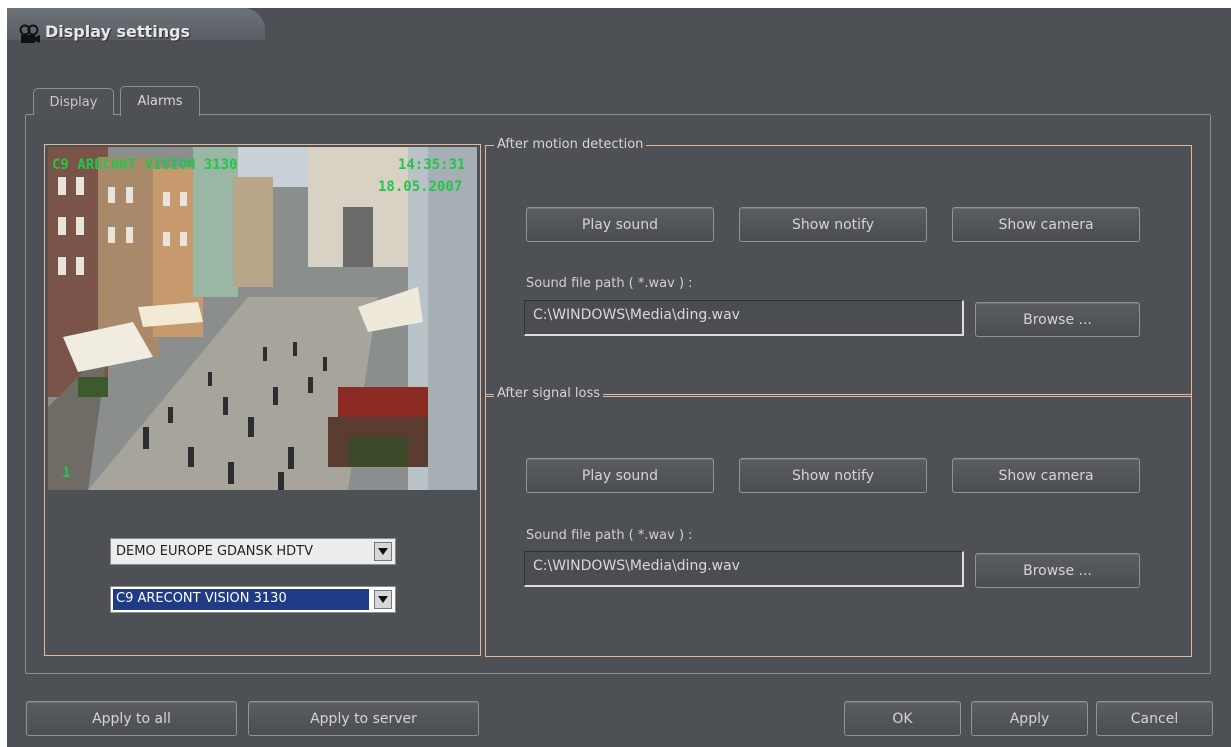 Image resolution: width=1231 pixels, height=747 pixels. I want to click on motion-path-label: Sound file path ( *.wav ) :, so click(609, 283).